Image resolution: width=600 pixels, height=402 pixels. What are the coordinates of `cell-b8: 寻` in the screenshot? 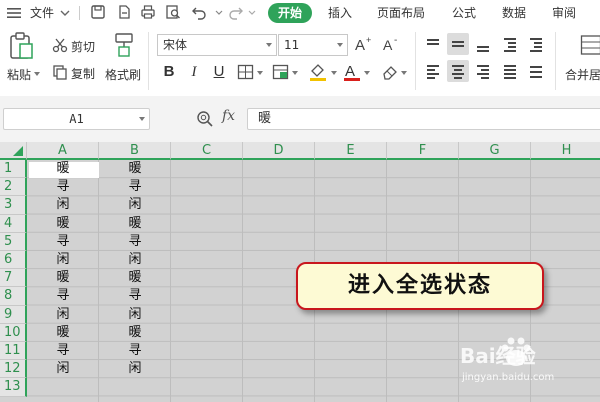 It's located at (135, 296).